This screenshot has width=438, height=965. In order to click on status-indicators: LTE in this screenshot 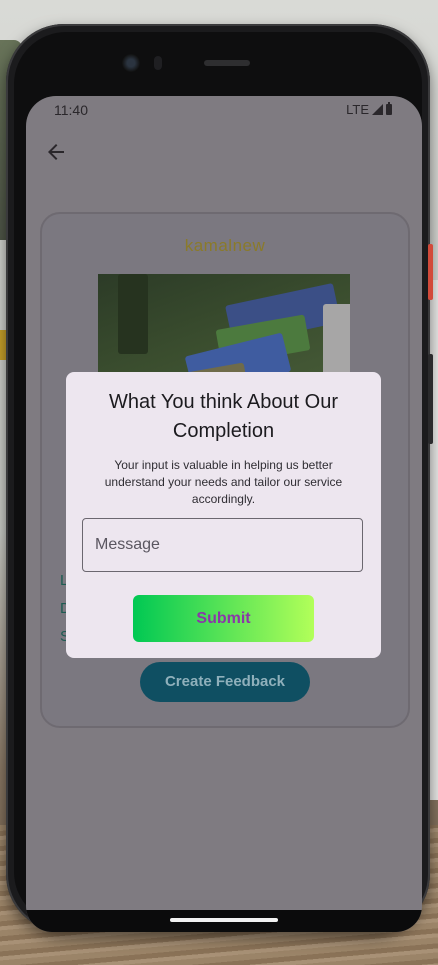, I will do `click(369, 109)`.